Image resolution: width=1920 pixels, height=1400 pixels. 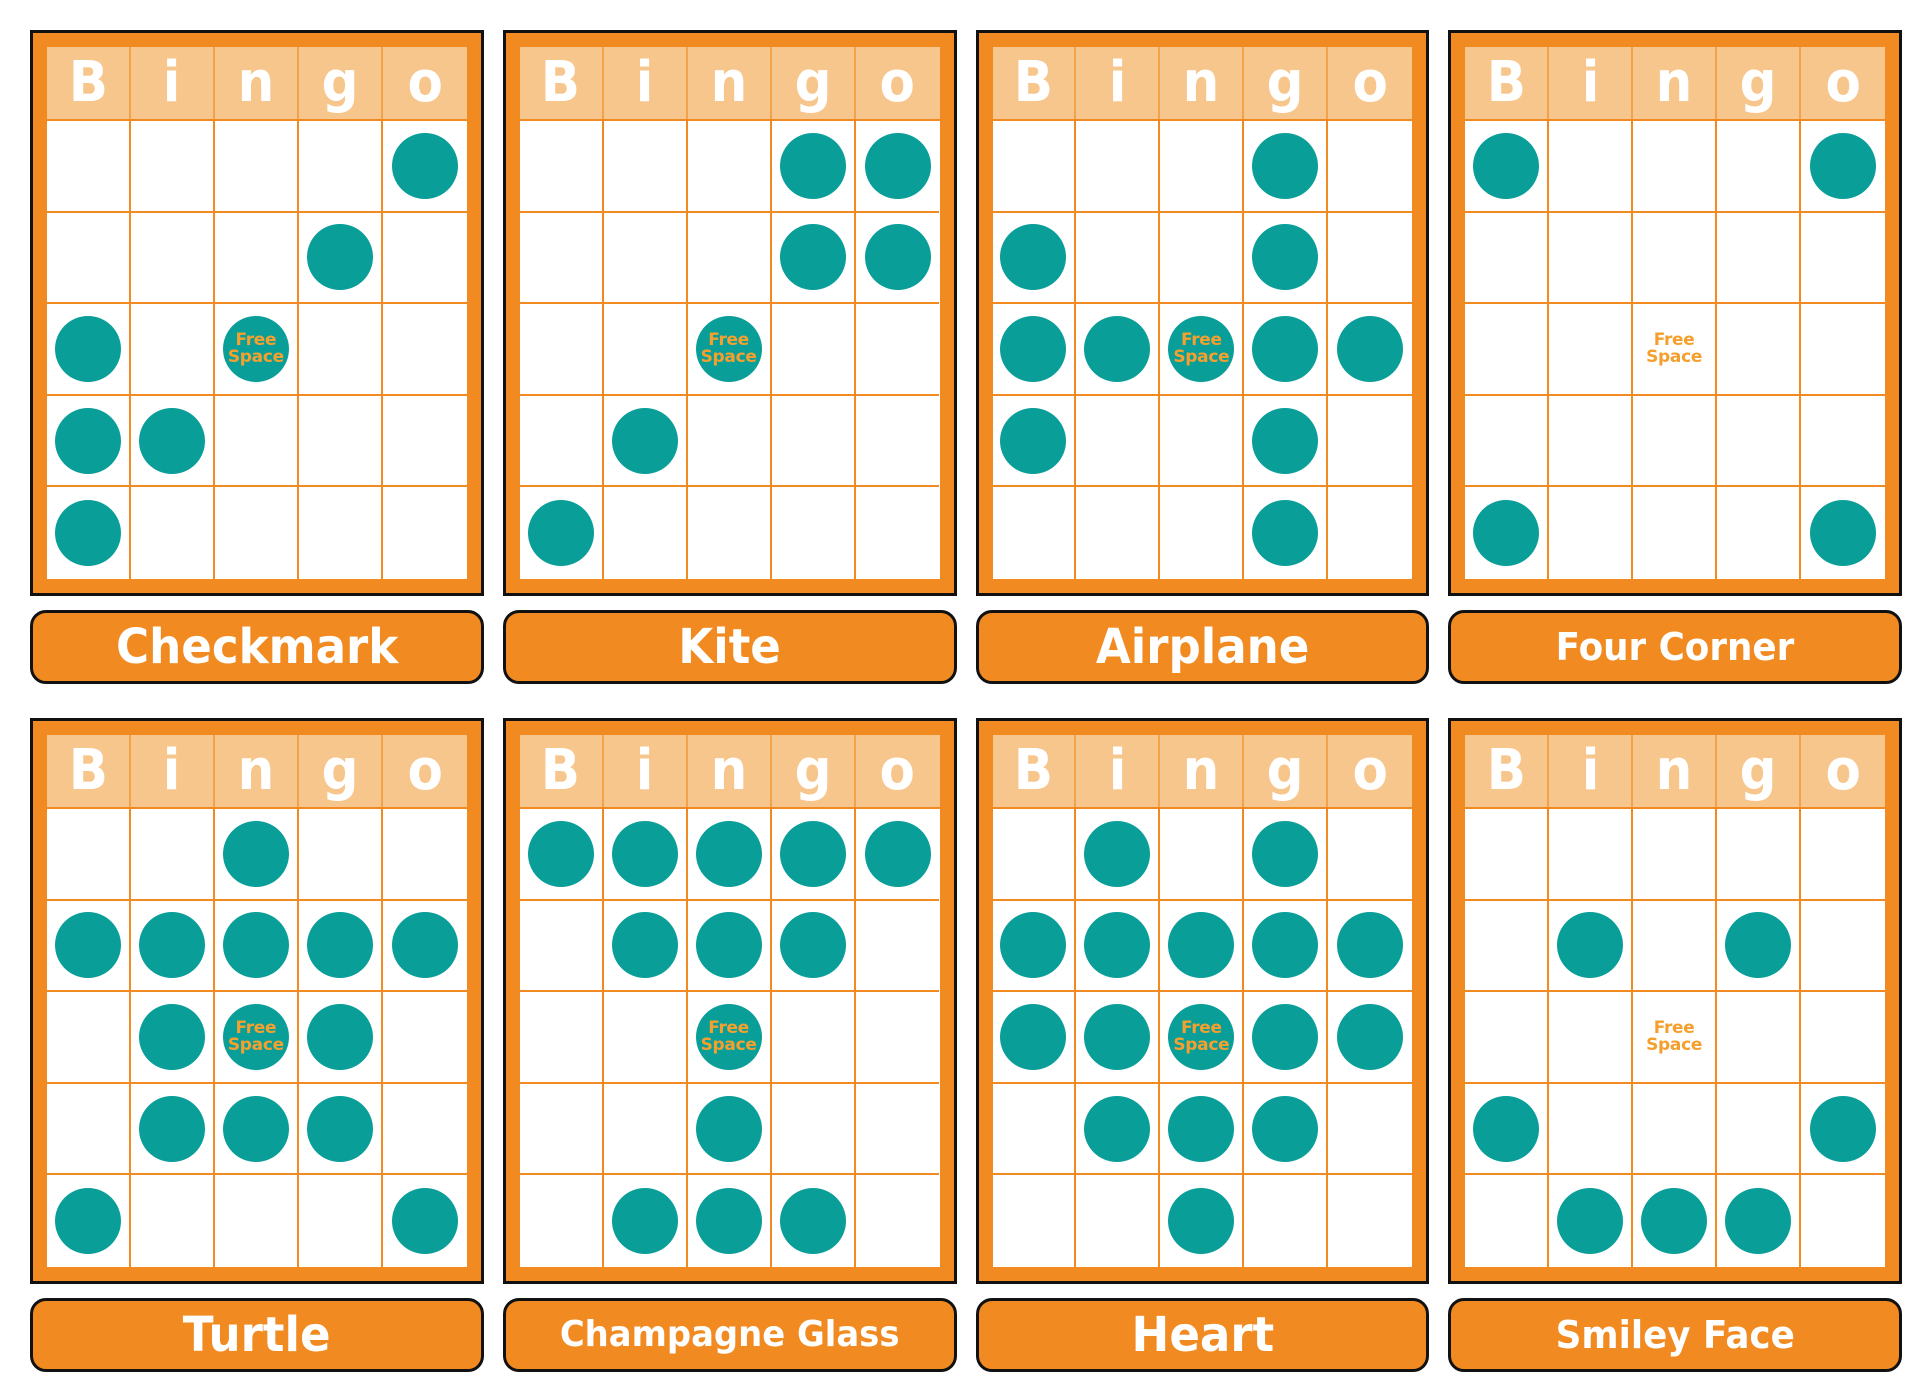 What do you see at coordinates (813, 258) in the screenshot?
I see `bingo-cell-G2` at bounding box center [813, 258].